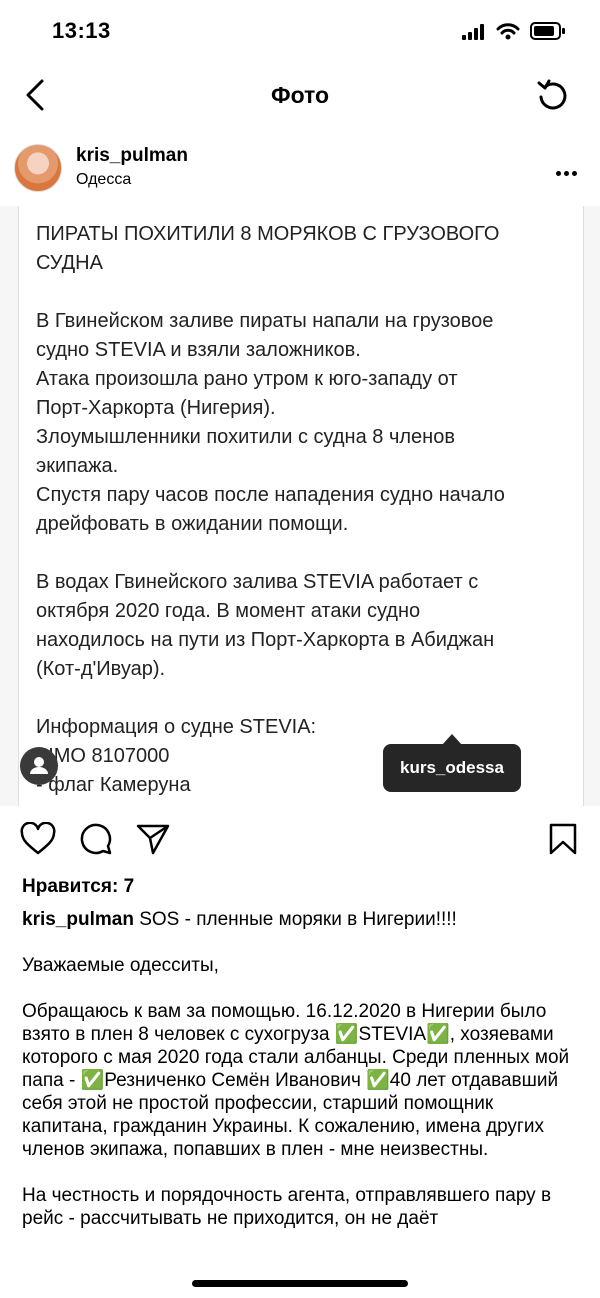 The height and width of the screenshot is (1298, 600). What do you see at coordinates (568, 172) in the screenshot?
I see `more-options-icon` at bounding box center [568, 172].